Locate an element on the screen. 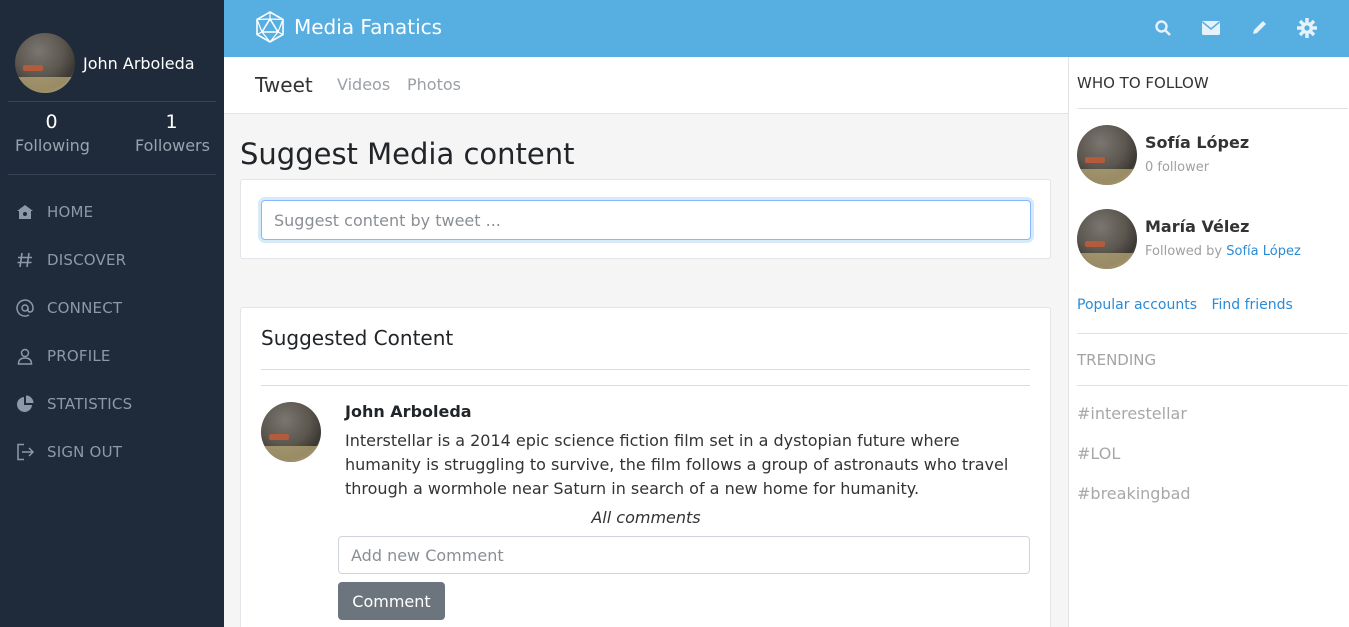  gear-icon is located at coordinates (1307, 28).